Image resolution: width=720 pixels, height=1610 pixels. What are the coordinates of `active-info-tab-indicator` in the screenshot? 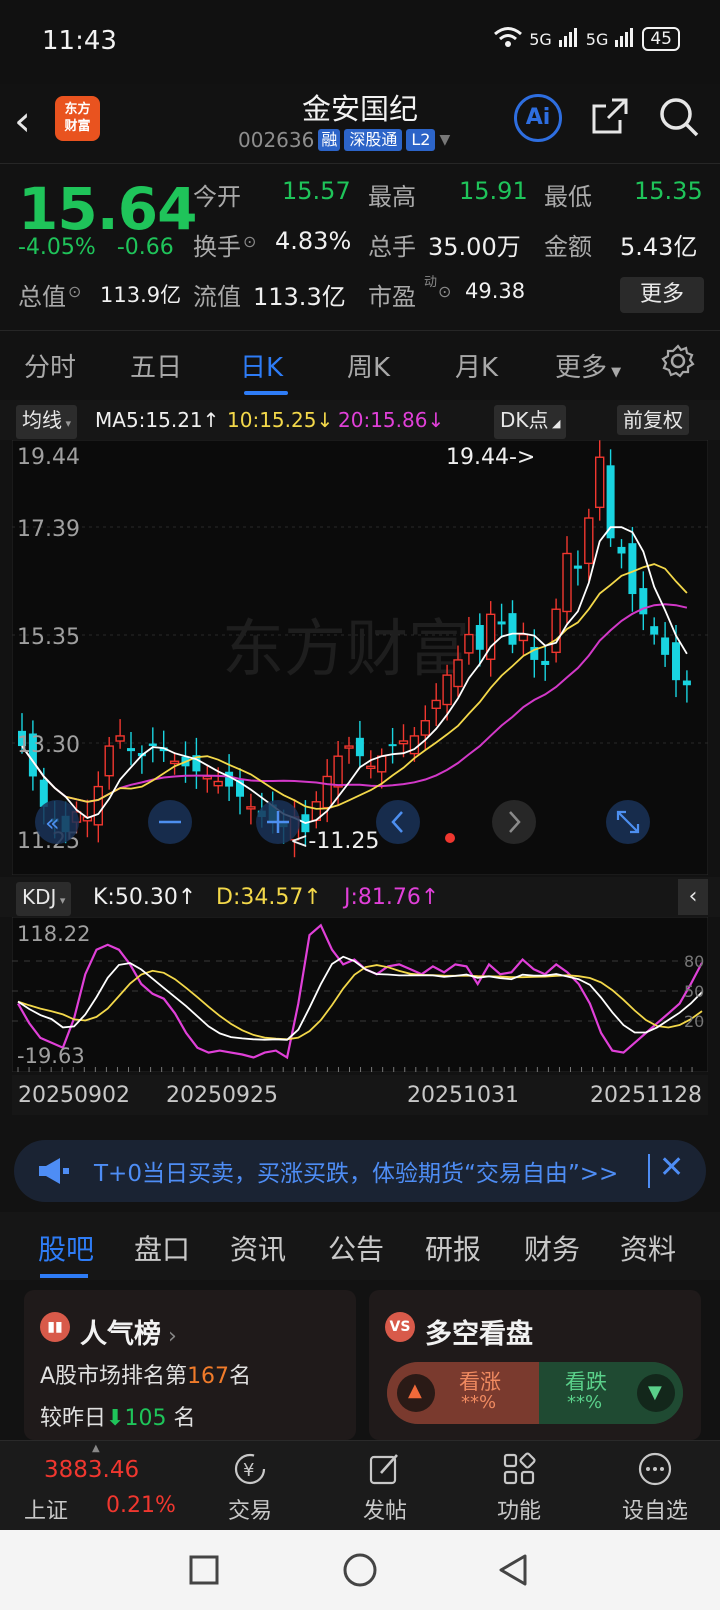 It's located at (64, 1276).